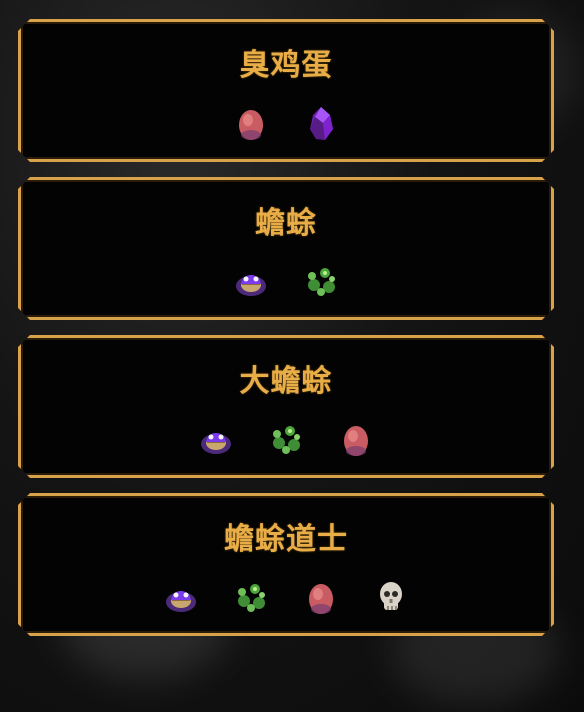  Describe the element at coordinates (391, 597) in the screenshot. I see `skull-icon` at that location.